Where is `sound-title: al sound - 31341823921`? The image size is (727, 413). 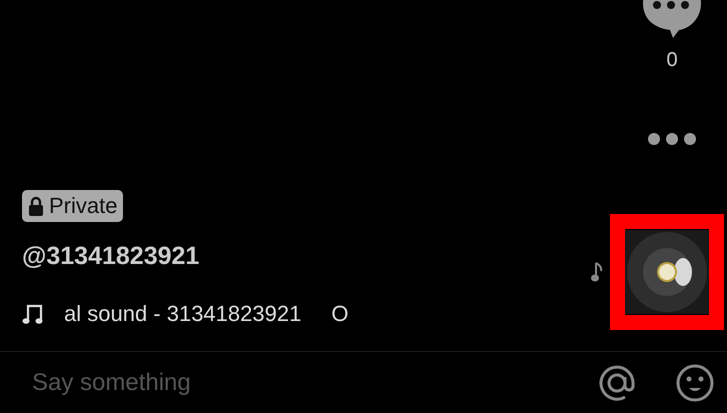
sound-title: al sound - 31341823921 is located at coordinates (183, 314).